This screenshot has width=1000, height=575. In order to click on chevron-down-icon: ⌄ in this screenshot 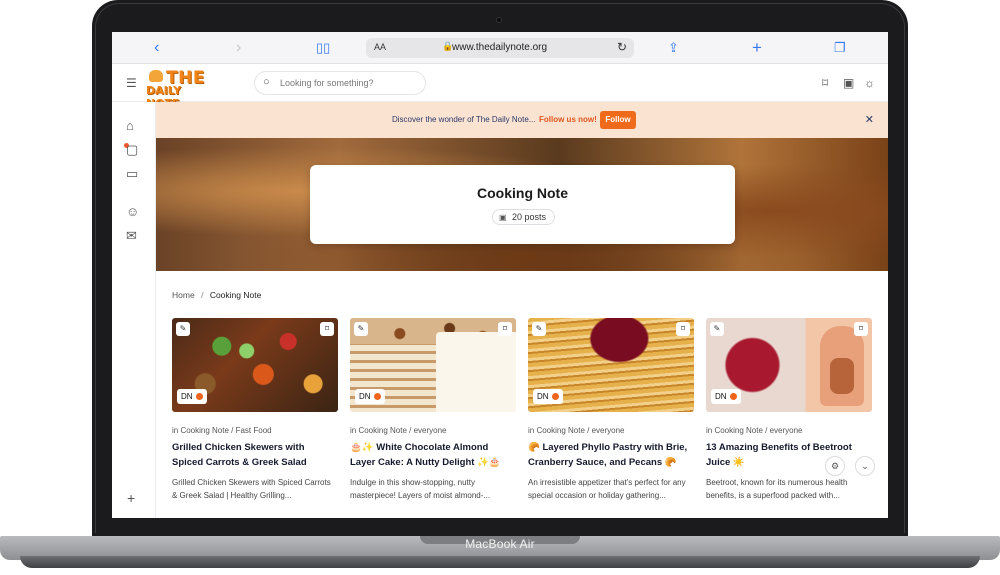, I will do `click(865, 466)`.